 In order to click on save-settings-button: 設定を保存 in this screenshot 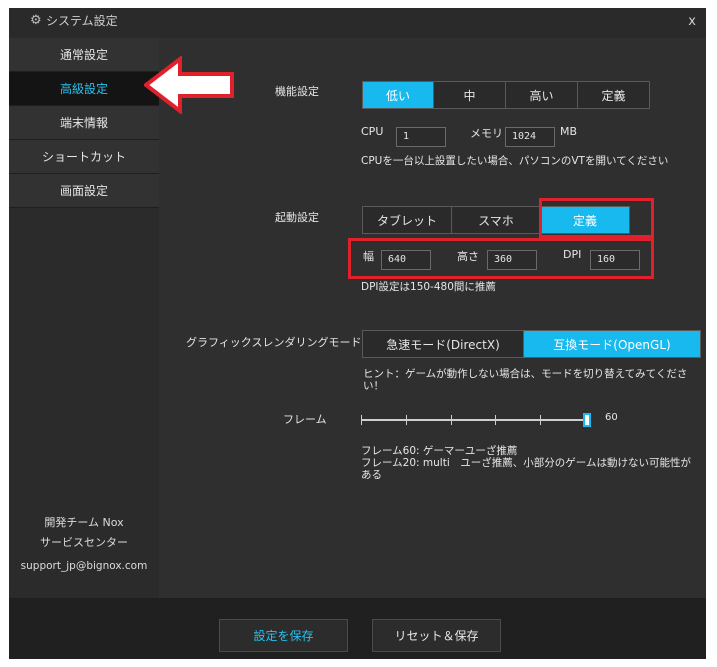, I will do `click(283, 635)`.